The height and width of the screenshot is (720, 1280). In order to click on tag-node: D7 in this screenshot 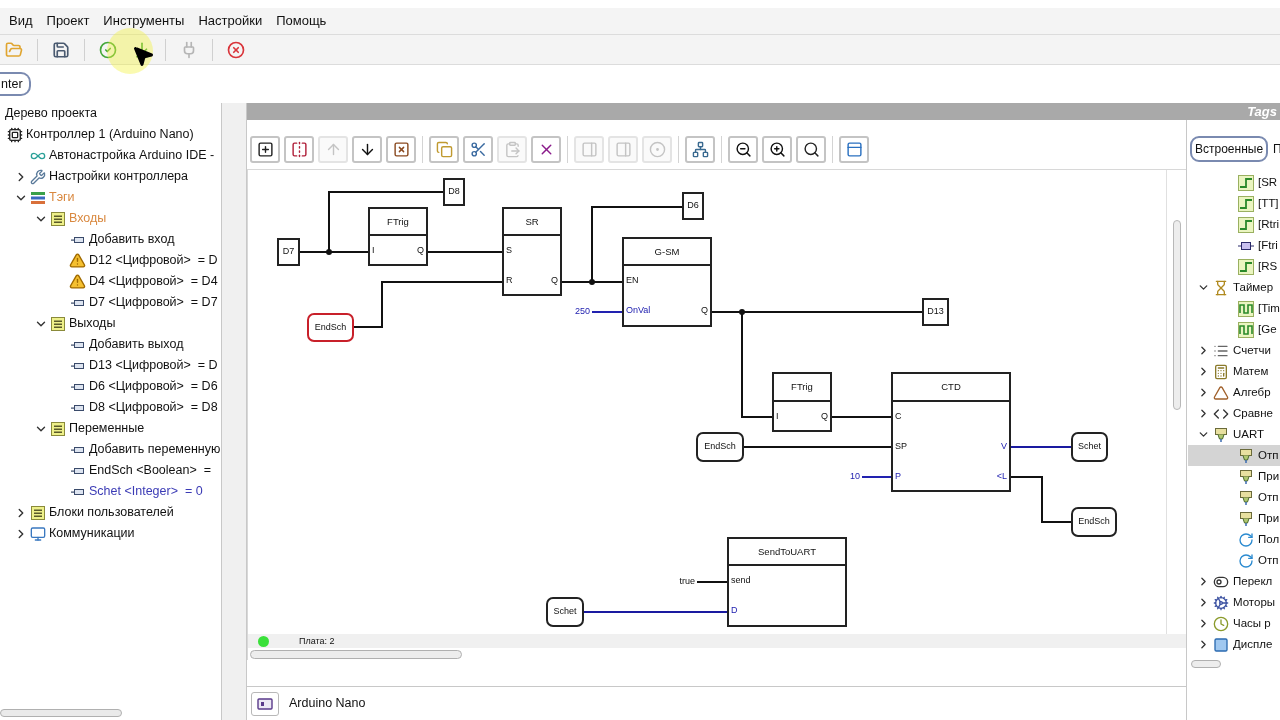, I will do `click(288, 252)`.